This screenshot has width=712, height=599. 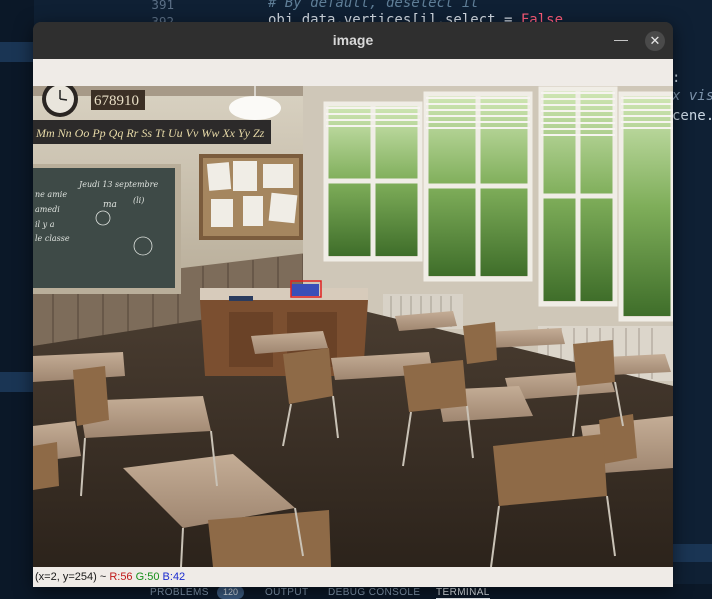 What do you see at coordinates (121, 577) in the screenshot?
I see `pixel-red-value: R:56` at bounding box center [121, 577].